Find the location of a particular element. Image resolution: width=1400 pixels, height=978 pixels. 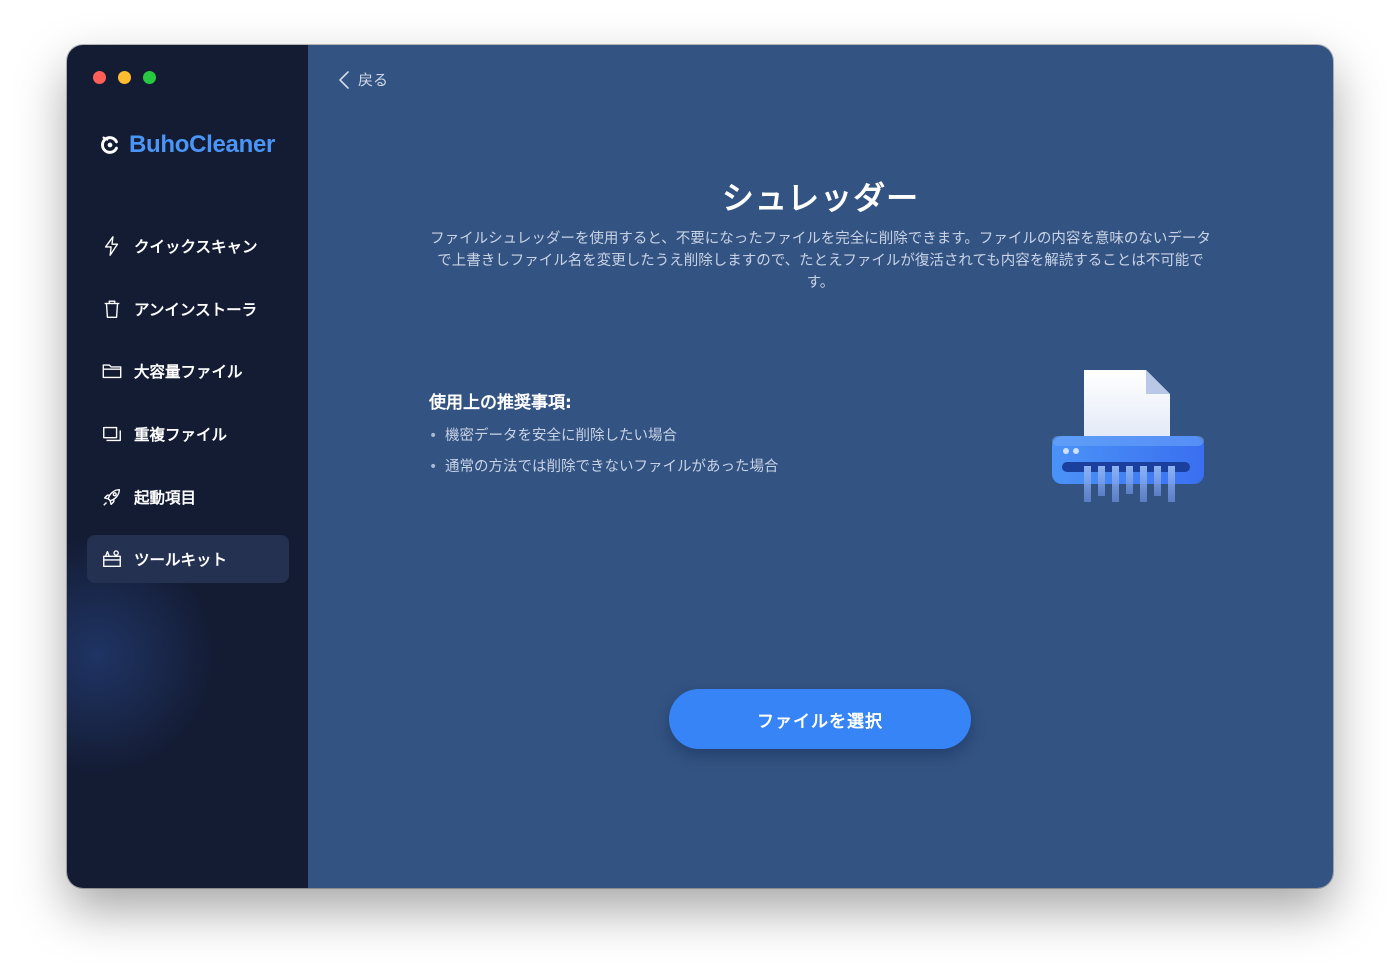

toolkit-icon is located at coordinates (112, 559).